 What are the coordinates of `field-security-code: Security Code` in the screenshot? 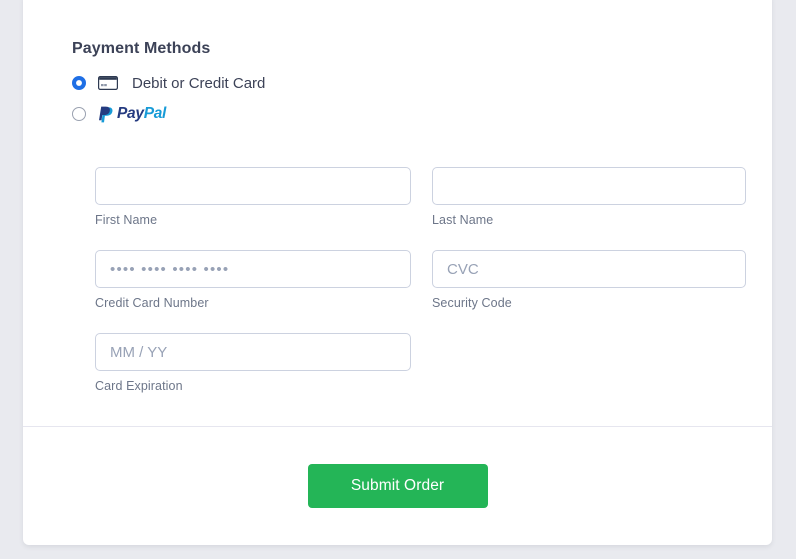 It's located at (589, 280).